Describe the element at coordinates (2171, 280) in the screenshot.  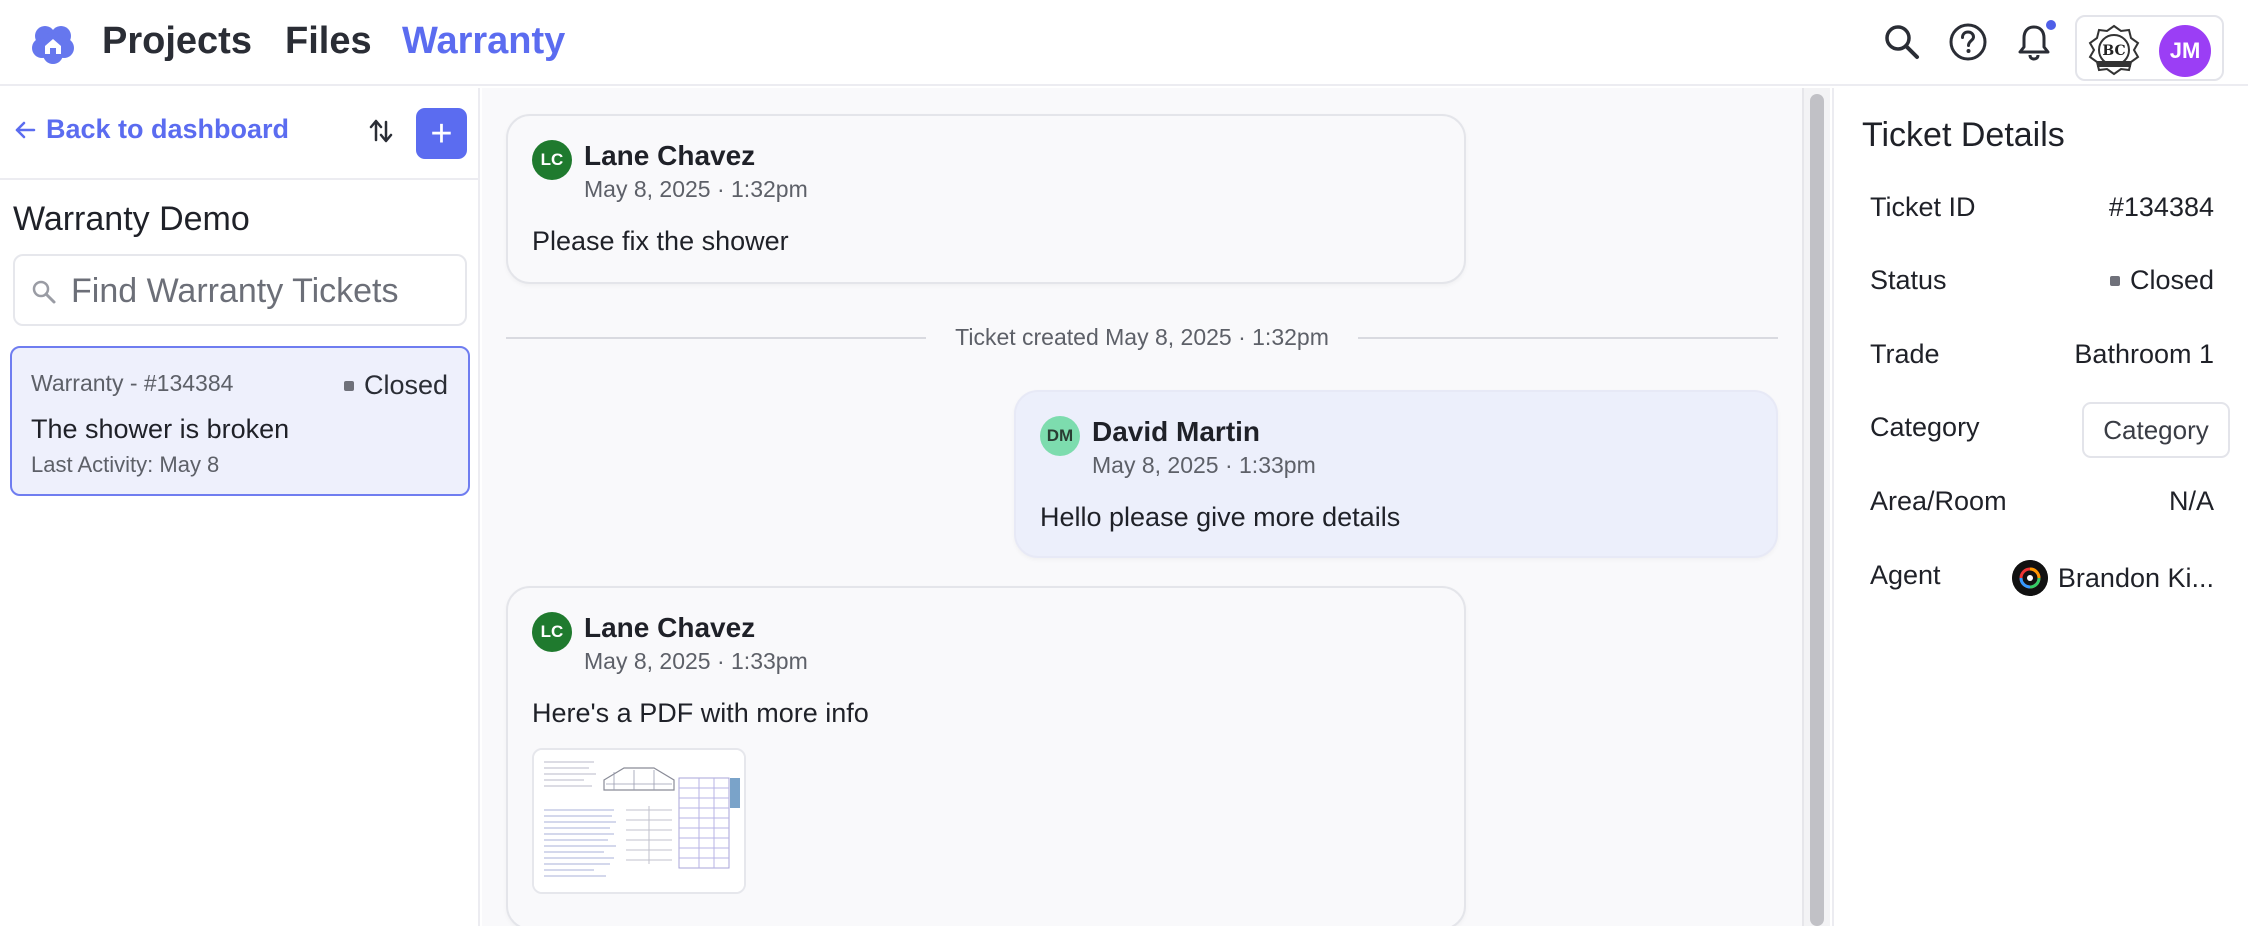
I see `detail-value: Closed` at that location.